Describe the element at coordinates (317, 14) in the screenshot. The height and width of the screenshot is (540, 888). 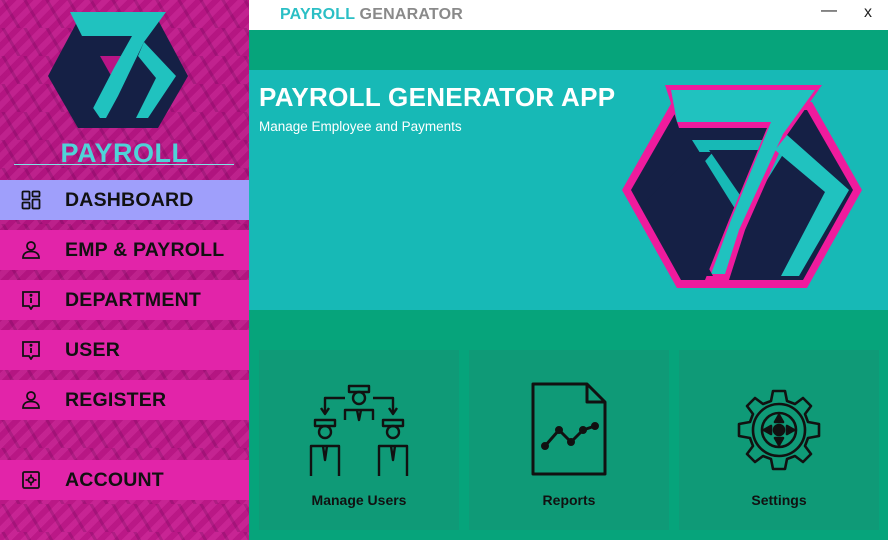
I see `window-title-part1: PAYROLL` at that location.